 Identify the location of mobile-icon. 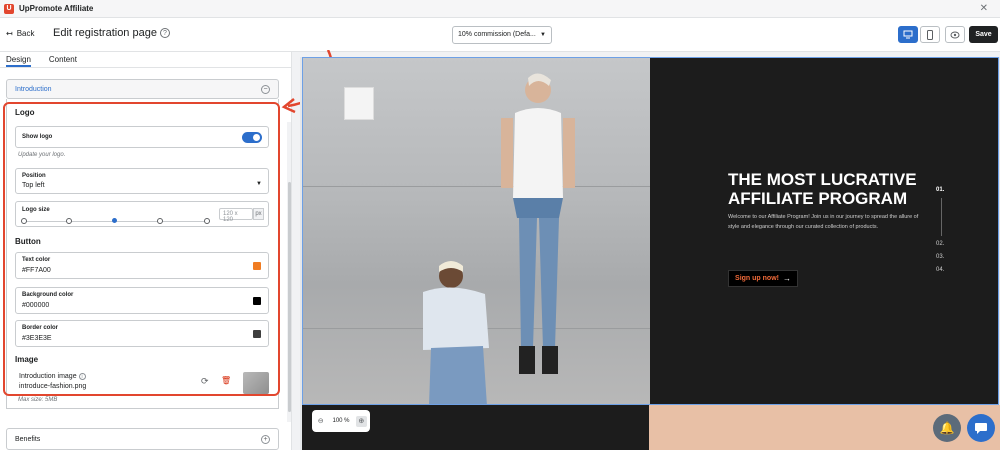
(930, 34).